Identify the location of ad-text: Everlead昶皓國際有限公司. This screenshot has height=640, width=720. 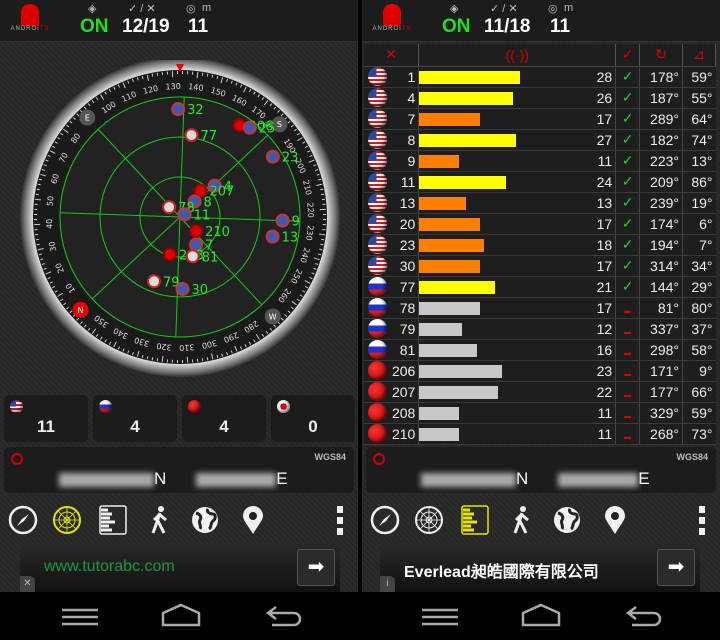
(501, 570).